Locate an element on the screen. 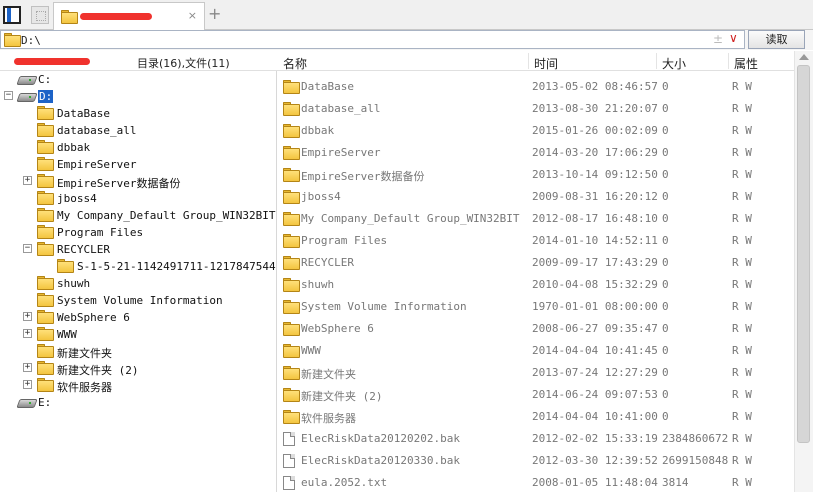  column-time: 时间 is located at coordinates (546, 63).